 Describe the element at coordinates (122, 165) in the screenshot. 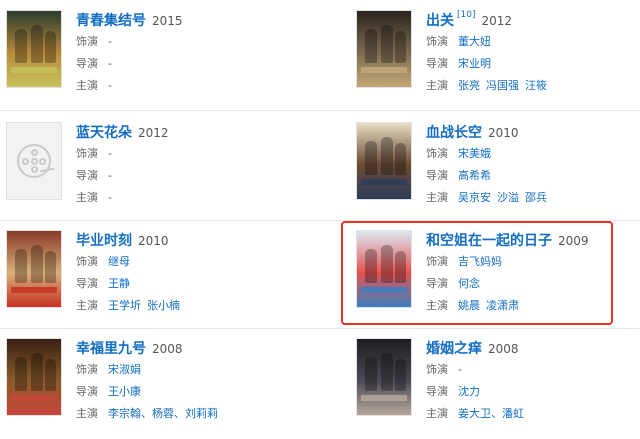

I see `film-info: 蓝天花朵 2012 饰演 - 导演 - 主演 -` at that location.